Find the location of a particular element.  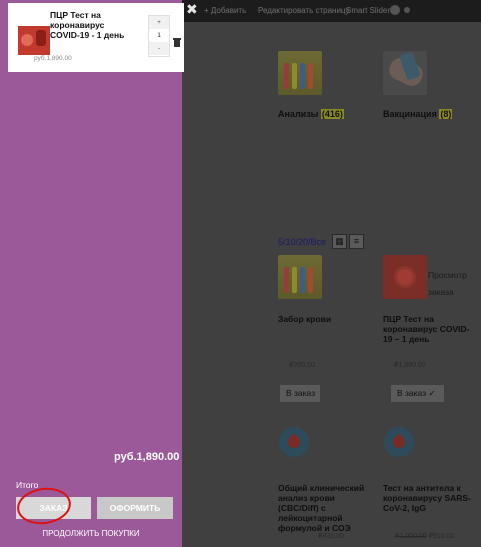

total-value: руб.1,890.00 is located at coordinates (147, 457).